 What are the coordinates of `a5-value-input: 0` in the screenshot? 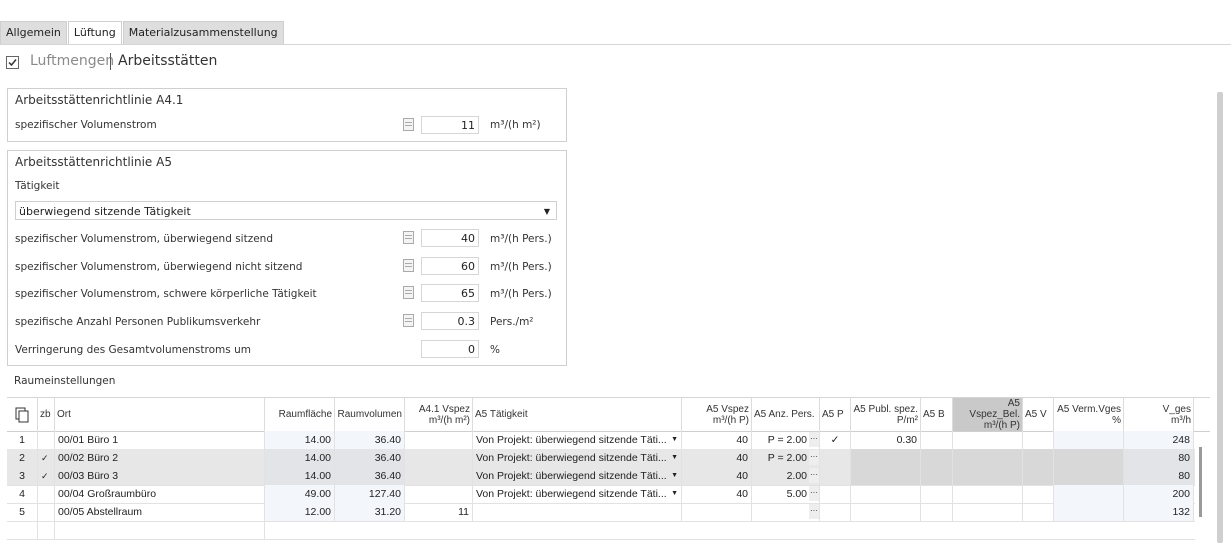 It's located at (450, 349).